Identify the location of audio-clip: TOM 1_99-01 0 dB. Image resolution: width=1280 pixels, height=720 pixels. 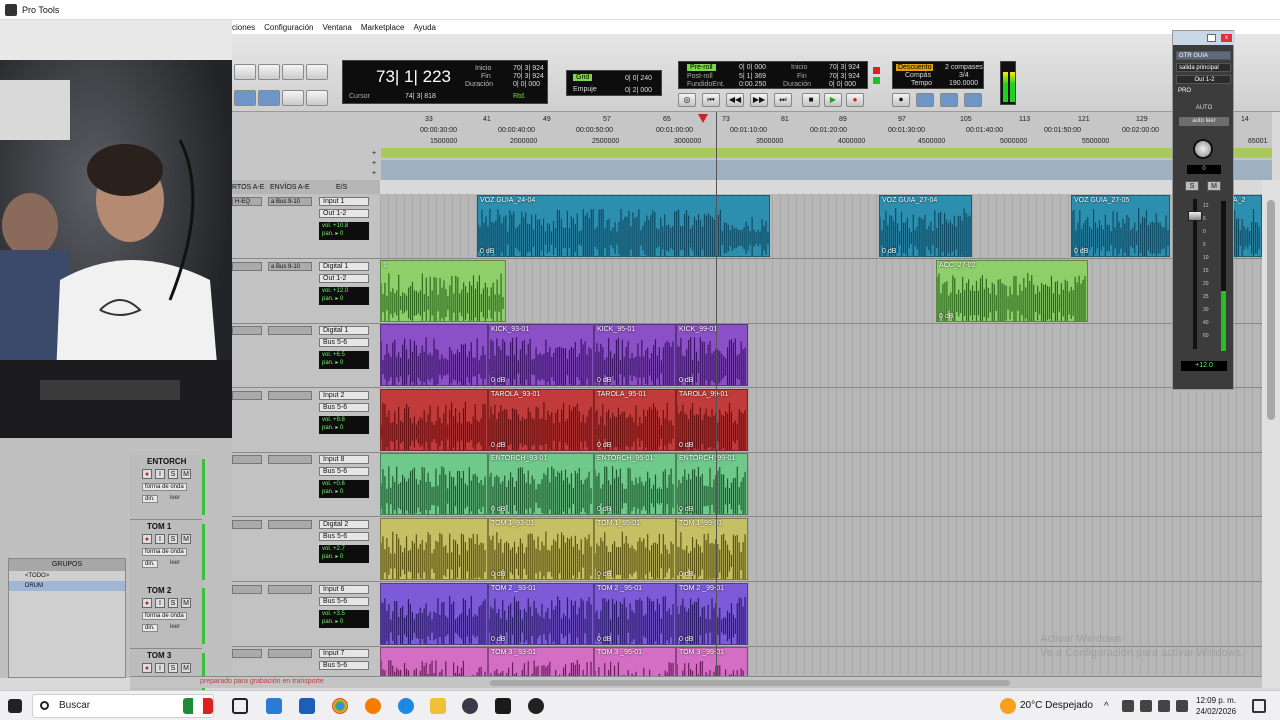
(712, 549).